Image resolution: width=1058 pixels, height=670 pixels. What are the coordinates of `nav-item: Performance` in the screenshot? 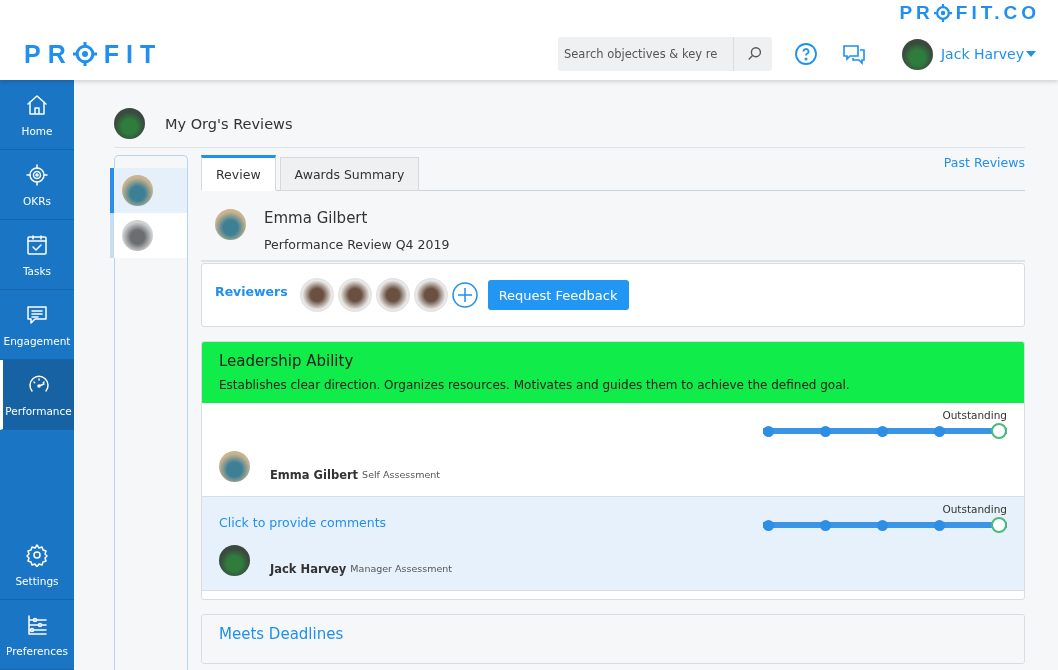 It's located at (37, 395).